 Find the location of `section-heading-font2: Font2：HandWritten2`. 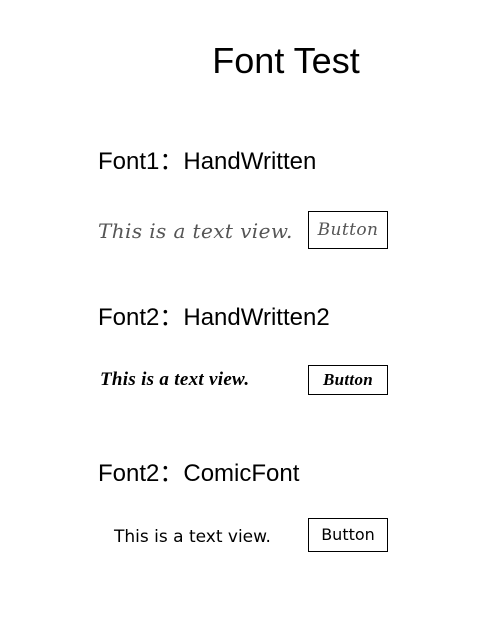

section-heading-font2: Font2：HandWritten2 is located at coordinates (214, 317).